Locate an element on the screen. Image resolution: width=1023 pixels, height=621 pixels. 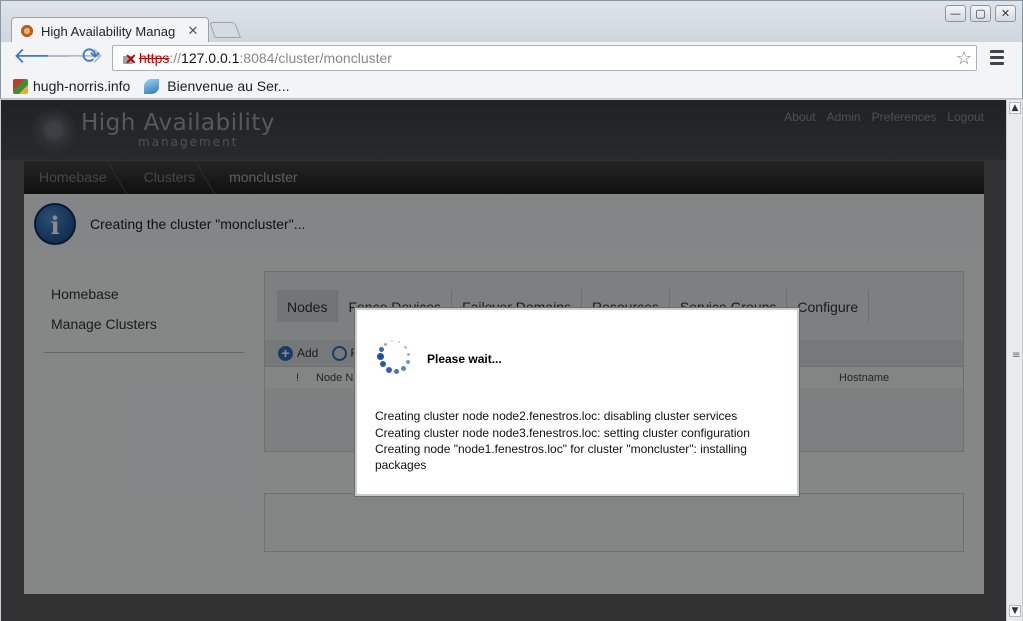
bookmark-label: hugh-norris.info is located at coordinates (82, 86).